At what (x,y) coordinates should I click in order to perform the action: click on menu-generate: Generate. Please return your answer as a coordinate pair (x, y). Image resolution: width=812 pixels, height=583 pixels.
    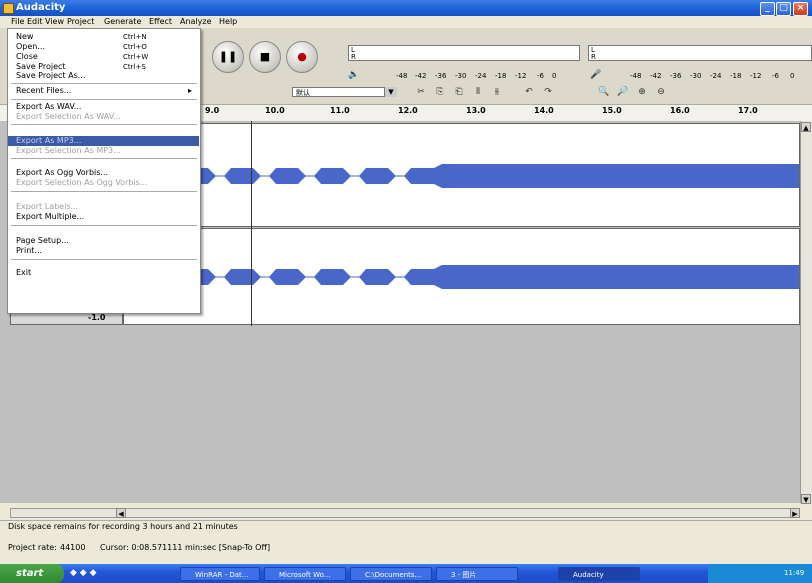
    Looking at the image, I should click on (122, 22).